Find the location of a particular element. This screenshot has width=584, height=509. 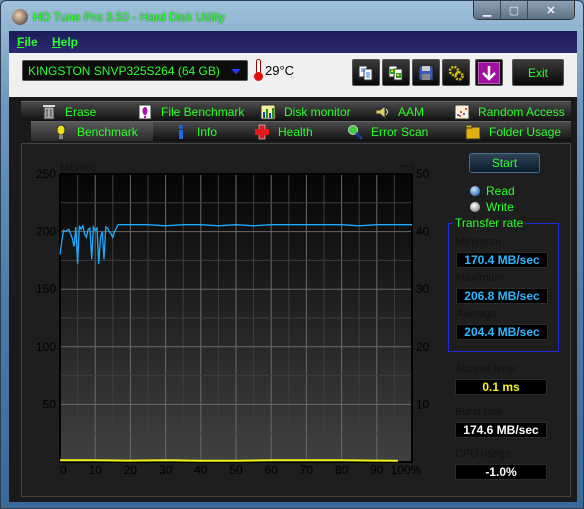

folder-icon is located at coordinates (473, 131).